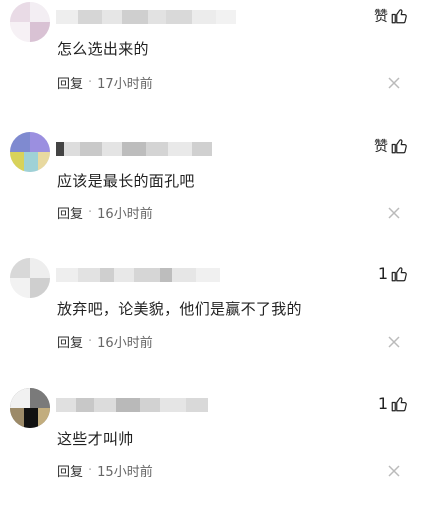  What do you see at coordinates (103, 49) in the screenshot?
I see `comment-text: 怎么选出来的` at bounding box center [103, 49].